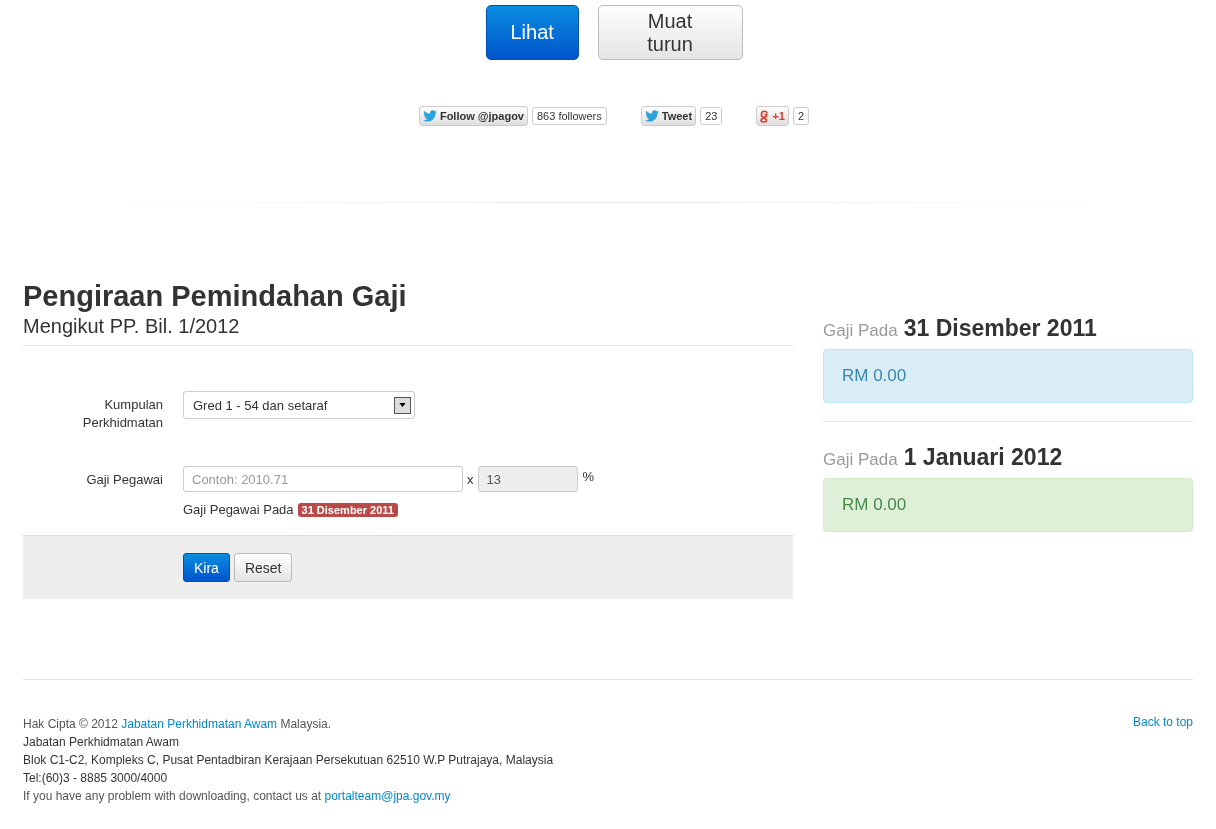  I want to click on download-button: Muat turun, so click(670, 32).